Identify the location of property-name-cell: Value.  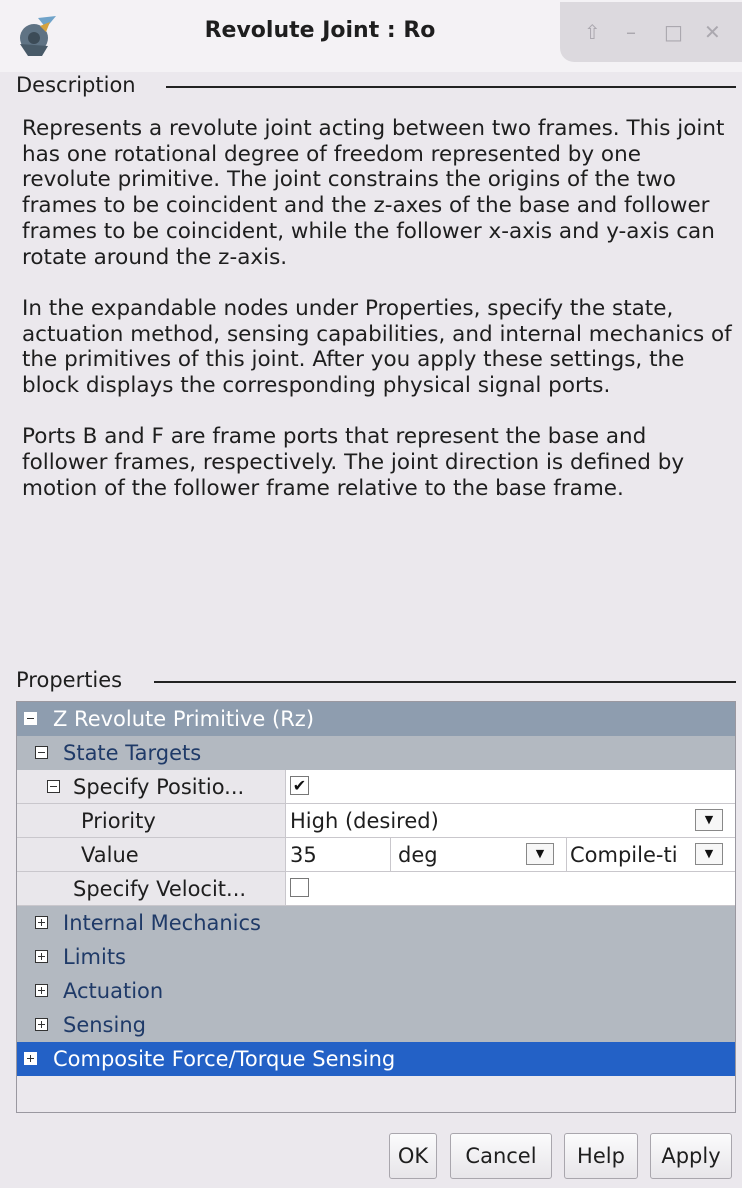
(151, 855).